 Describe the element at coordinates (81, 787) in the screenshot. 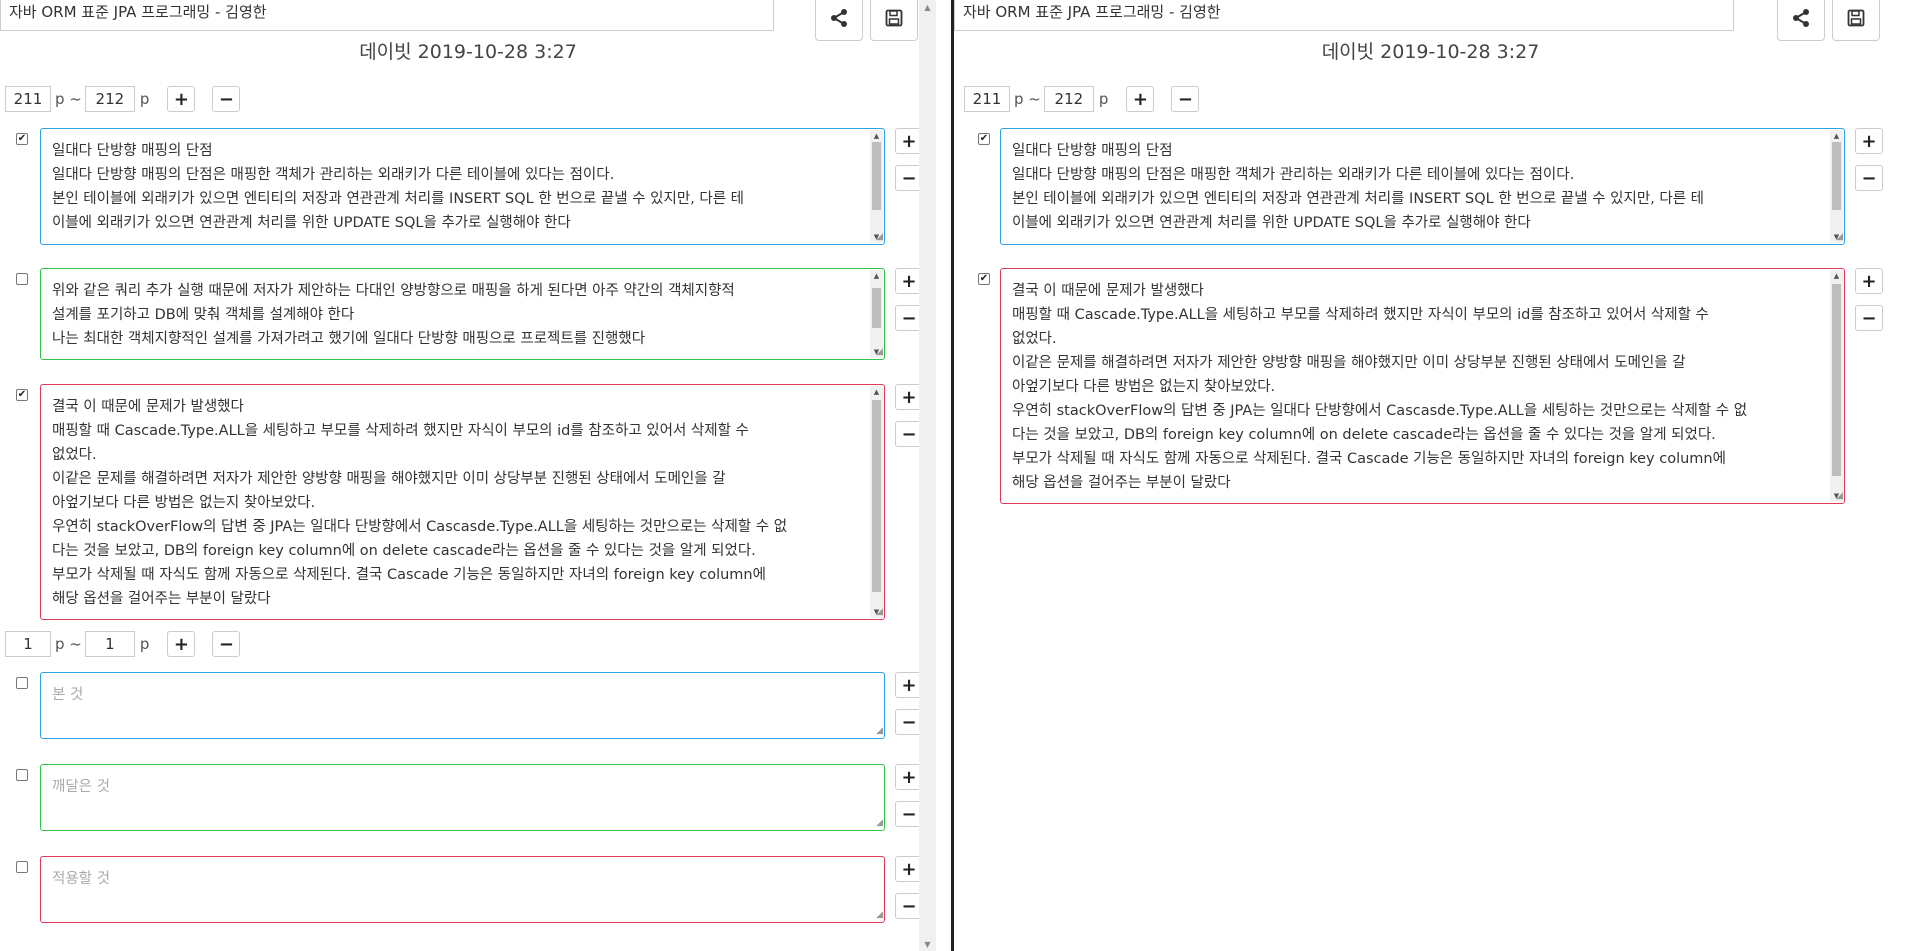

I see `textarea-placeholder: 깨달은 것` at that location.